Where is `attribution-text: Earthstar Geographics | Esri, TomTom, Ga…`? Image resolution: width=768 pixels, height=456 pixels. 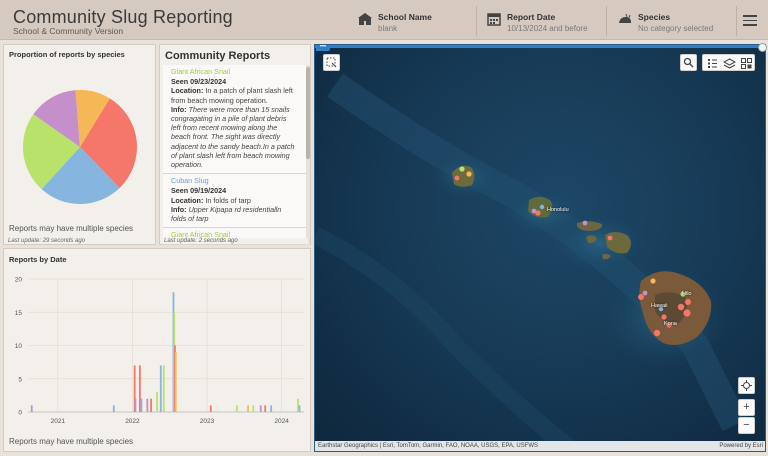 attribution-text: Earthstar Geographics | Esri, TomTom, Ga… is located at coordinates (428, 446).